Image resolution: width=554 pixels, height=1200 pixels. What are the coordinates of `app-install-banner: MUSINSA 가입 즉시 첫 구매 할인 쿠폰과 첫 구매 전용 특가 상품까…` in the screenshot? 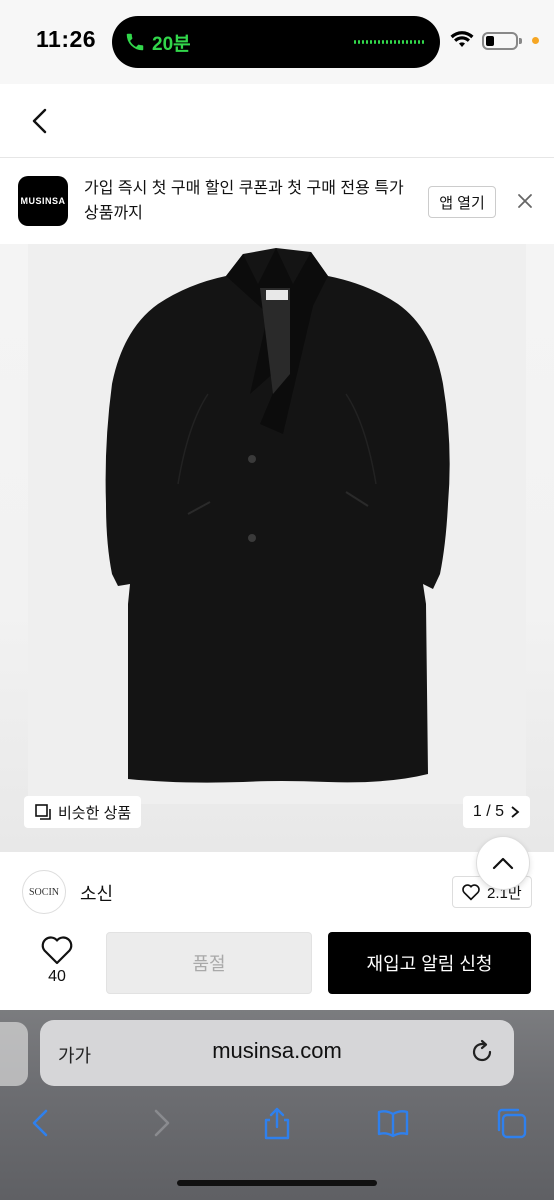 It's located at (277, 201).